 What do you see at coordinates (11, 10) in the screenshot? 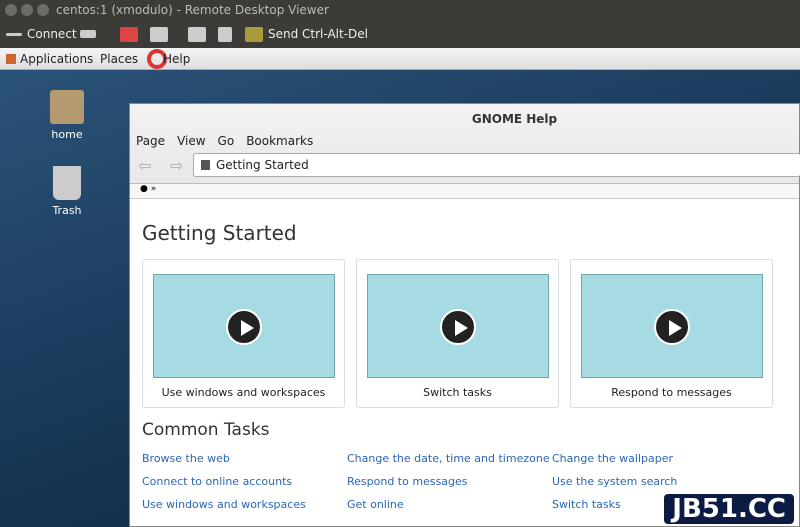
I see `close-icon` at bounding box center [11, 10].